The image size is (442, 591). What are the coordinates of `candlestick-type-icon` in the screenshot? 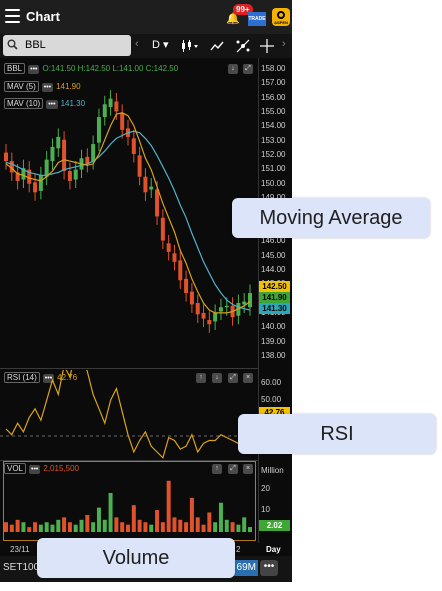 It's located at (190, 46).